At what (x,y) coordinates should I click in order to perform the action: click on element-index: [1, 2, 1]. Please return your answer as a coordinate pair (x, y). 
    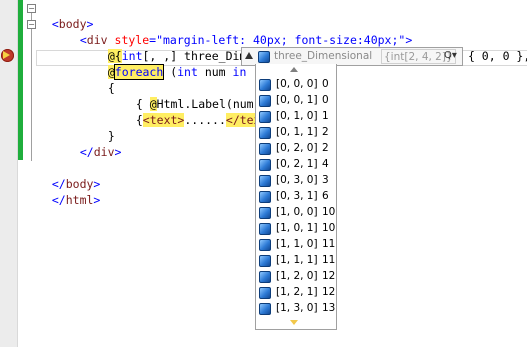
    Looking at the image, I should click on (297, 292).